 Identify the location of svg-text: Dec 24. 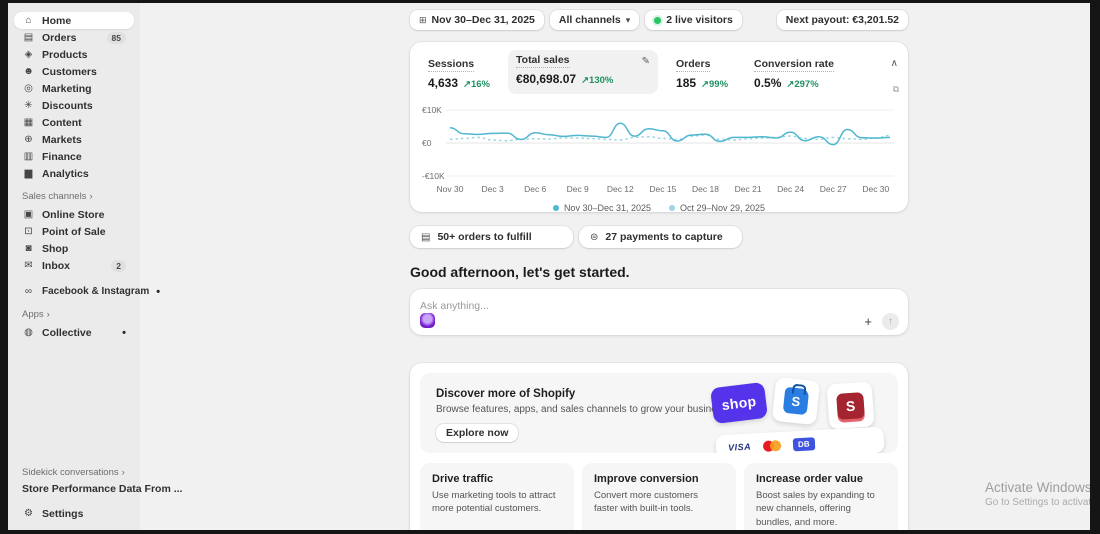
(790, 189).